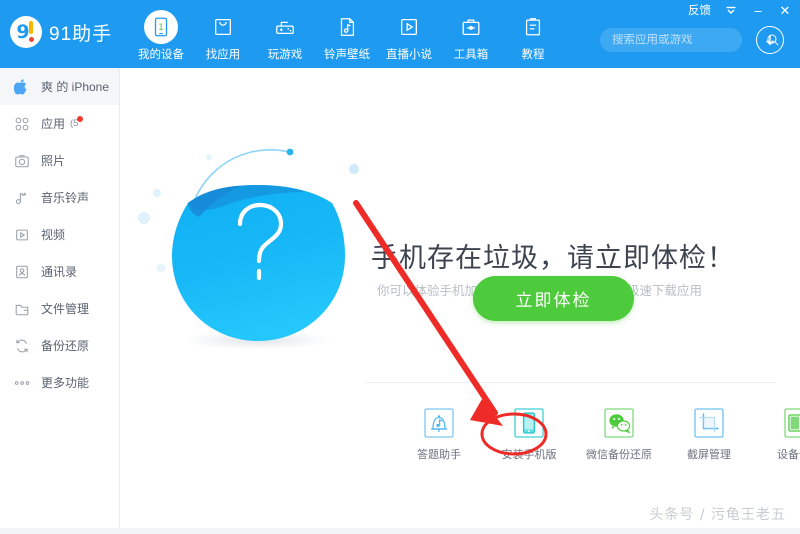 The height and width of the screenshot is (534, 800). Describe the element at coordinates (24, 161) in the screenshot. I see `camera-icon` at that location.